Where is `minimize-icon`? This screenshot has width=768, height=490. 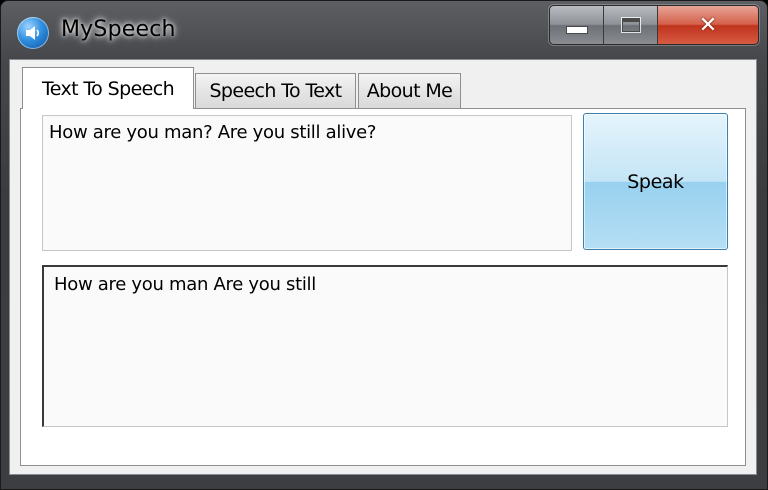 minimize-icon is located at coordinates (576, 30).